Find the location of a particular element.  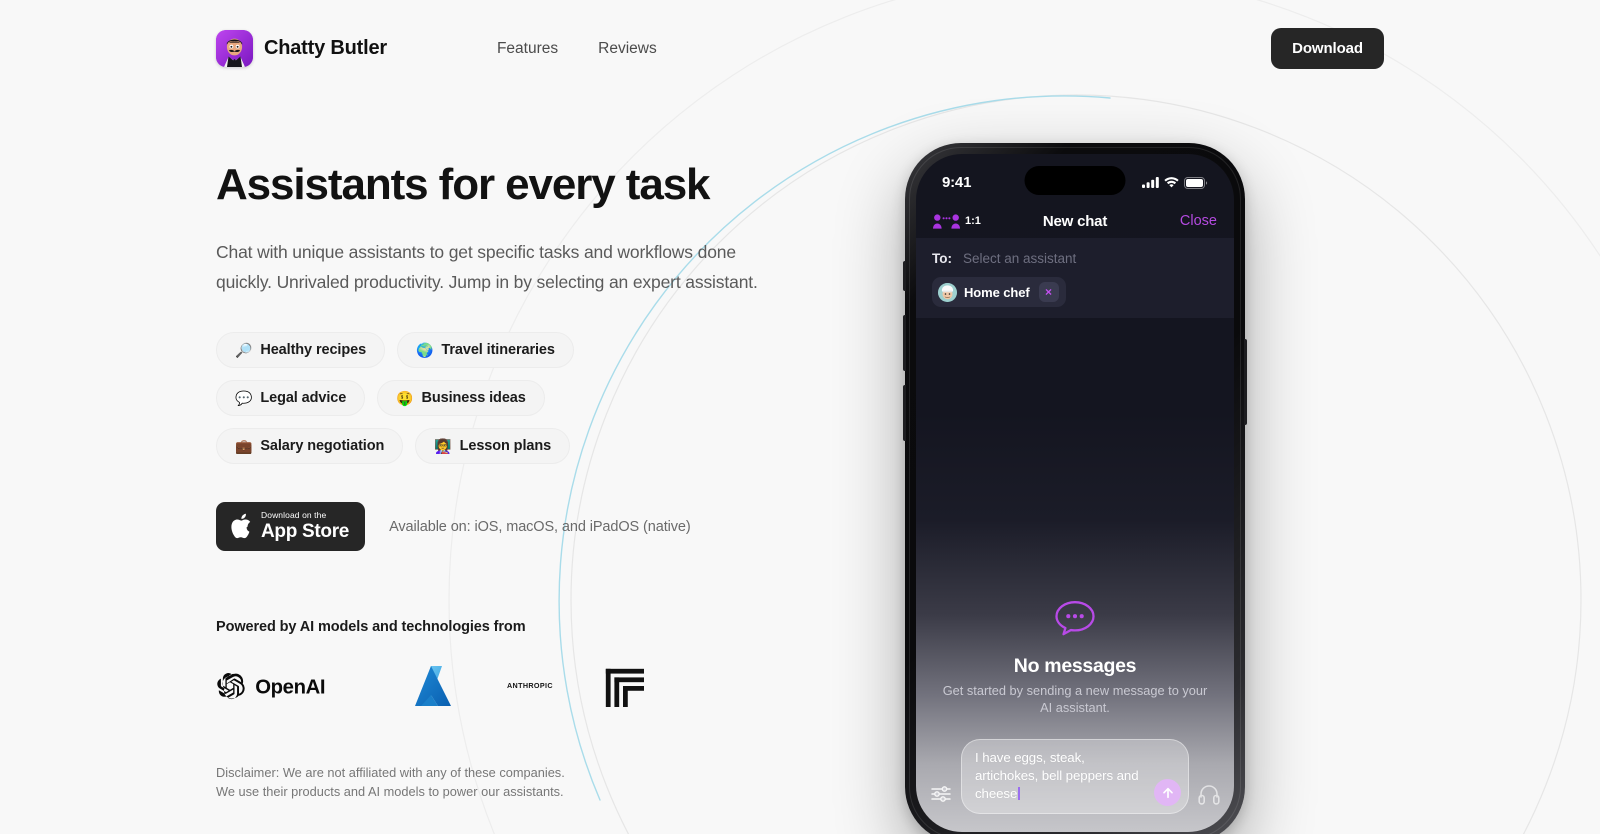

chip-salary-negotiation: 💼 Salary negotiation is located at coordinates (310, 446).